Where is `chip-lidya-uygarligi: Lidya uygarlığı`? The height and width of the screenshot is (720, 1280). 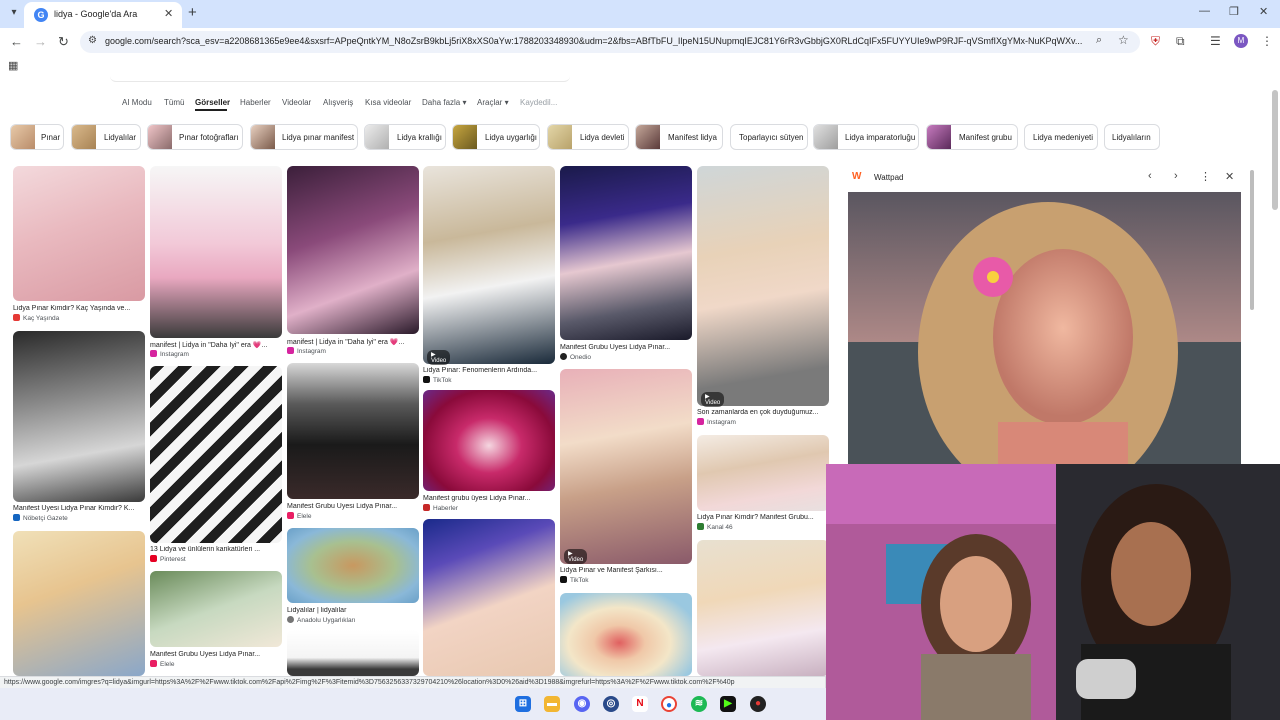
chip-lidya-uygarligi: Lidya uygarlığı is located at coordinates (496, 137).